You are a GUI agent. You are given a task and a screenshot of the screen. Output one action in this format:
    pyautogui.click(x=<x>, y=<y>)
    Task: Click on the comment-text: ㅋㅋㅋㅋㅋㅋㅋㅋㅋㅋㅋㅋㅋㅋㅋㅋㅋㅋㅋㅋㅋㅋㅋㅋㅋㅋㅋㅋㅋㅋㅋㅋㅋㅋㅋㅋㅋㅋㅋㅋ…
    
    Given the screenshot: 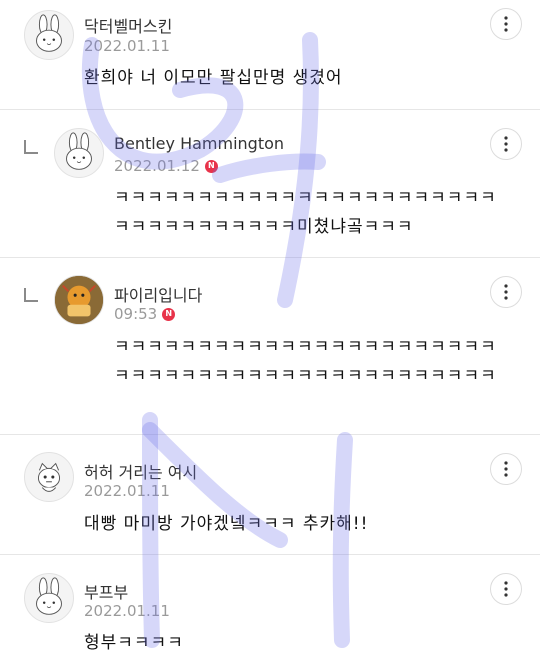 What is the action you would take?
    pyautogui.click(x=305, y=361)
    